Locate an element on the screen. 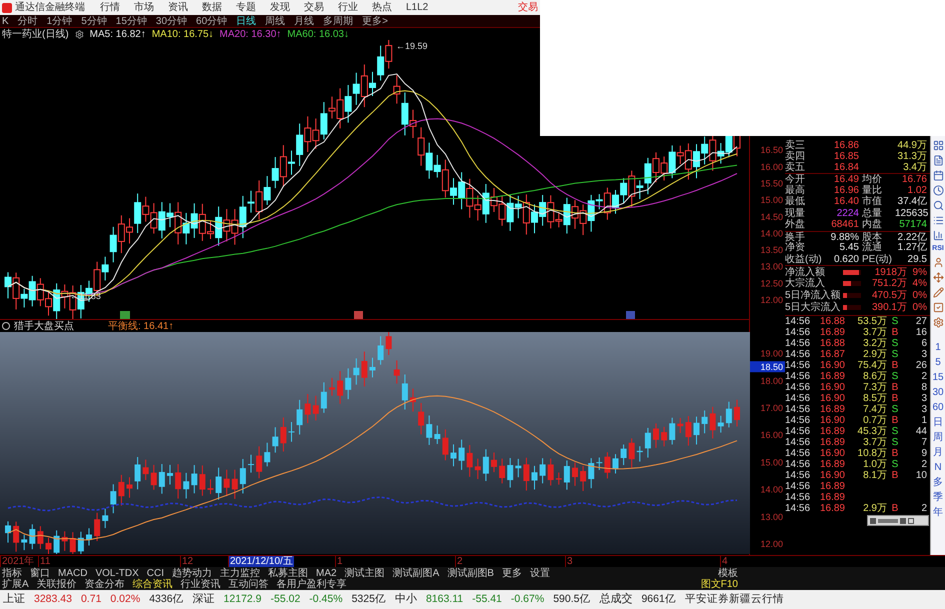 The height and width of the screenshot is (609, 945). checkbox-icon is located at coordinates (938, 307).